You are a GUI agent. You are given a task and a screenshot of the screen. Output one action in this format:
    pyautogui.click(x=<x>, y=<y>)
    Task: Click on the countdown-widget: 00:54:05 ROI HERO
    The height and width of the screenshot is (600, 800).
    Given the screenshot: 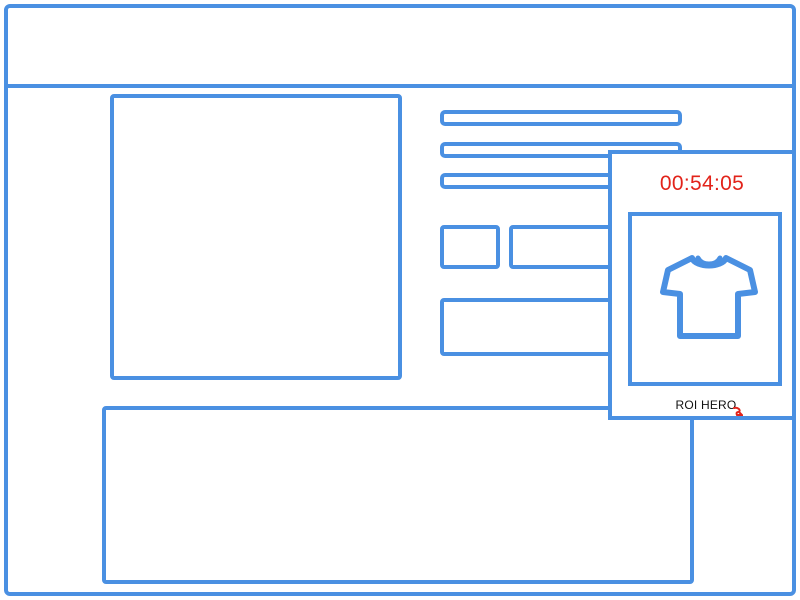 What is the action you would take?
    pyautogui.click(x=702, y=285)
    